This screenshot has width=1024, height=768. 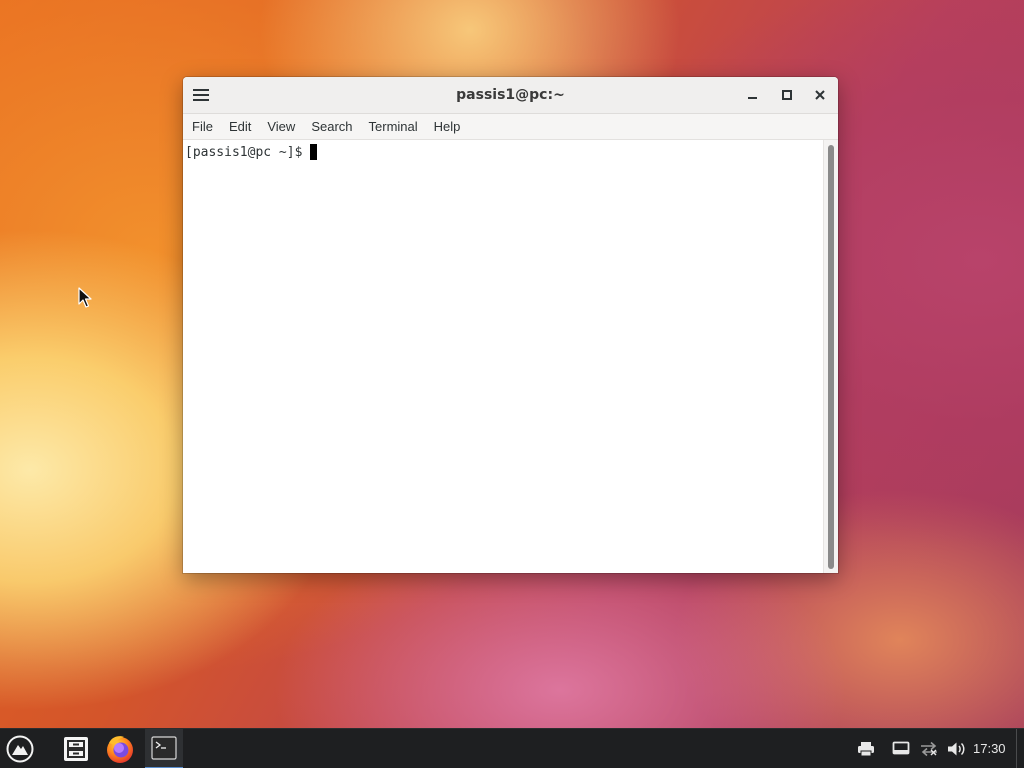 I want to click on maximize-button, so click(x=787, y=95).